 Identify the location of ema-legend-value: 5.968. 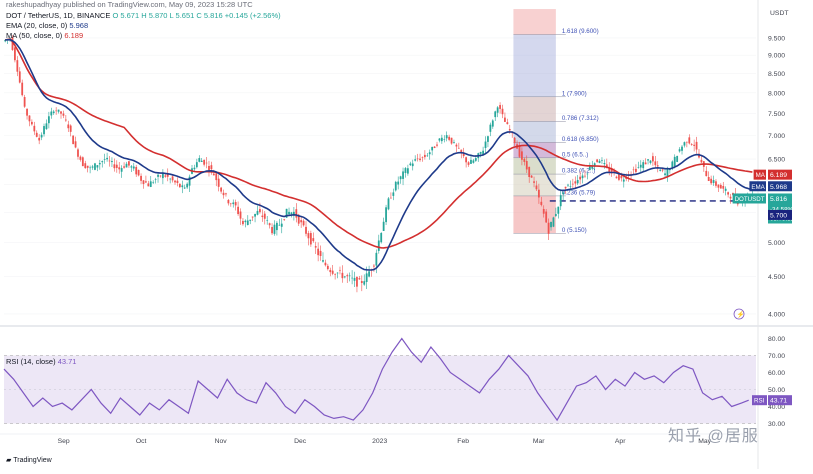
(79, 25).